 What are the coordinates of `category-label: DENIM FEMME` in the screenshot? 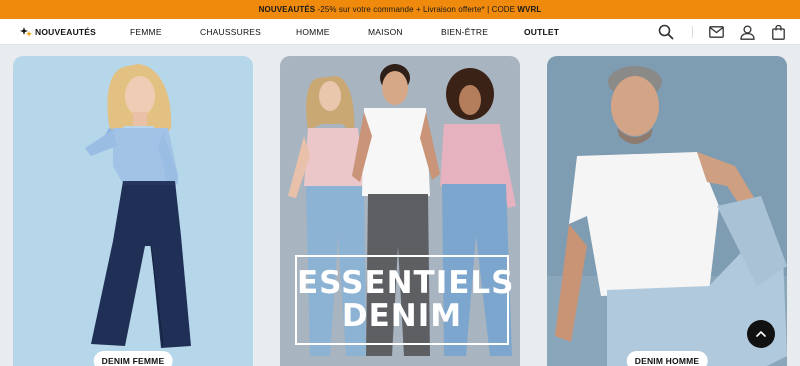 It's located at (133, 358).